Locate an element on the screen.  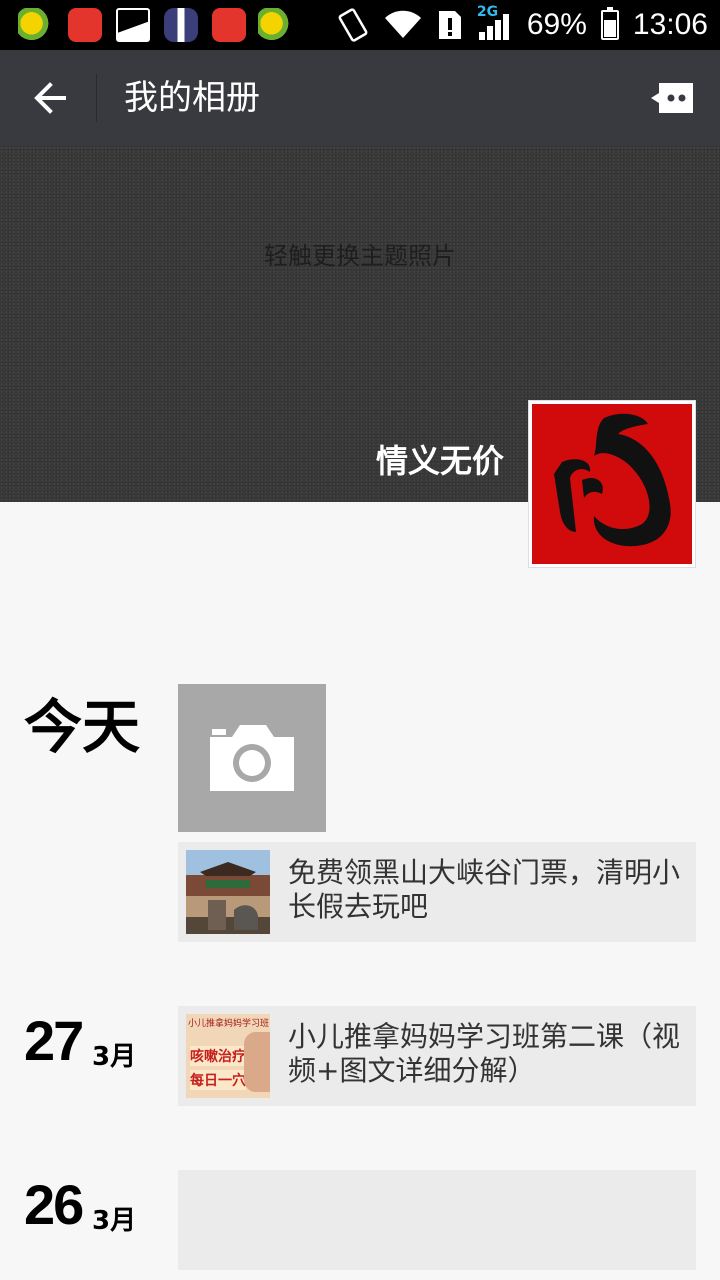
post-thumbnail is located at coordinates (228, 892).